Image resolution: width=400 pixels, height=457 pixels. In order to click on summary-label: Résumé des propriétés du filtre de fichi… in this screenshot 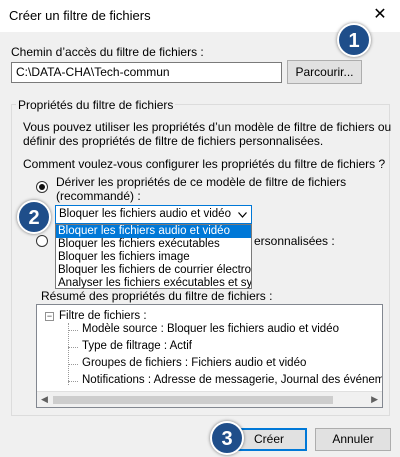, I will do `click(157, 296)`.